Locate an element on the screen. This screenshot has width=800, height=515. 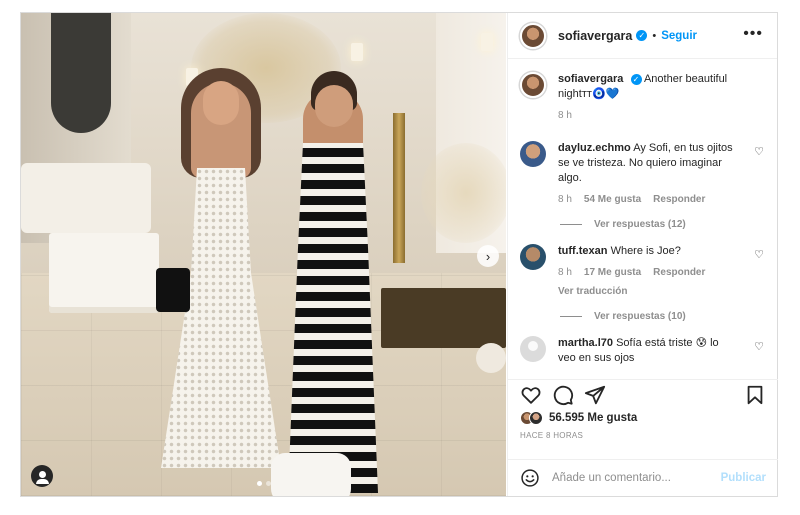
carousel-dot-active is located at coordinates (259, 483).